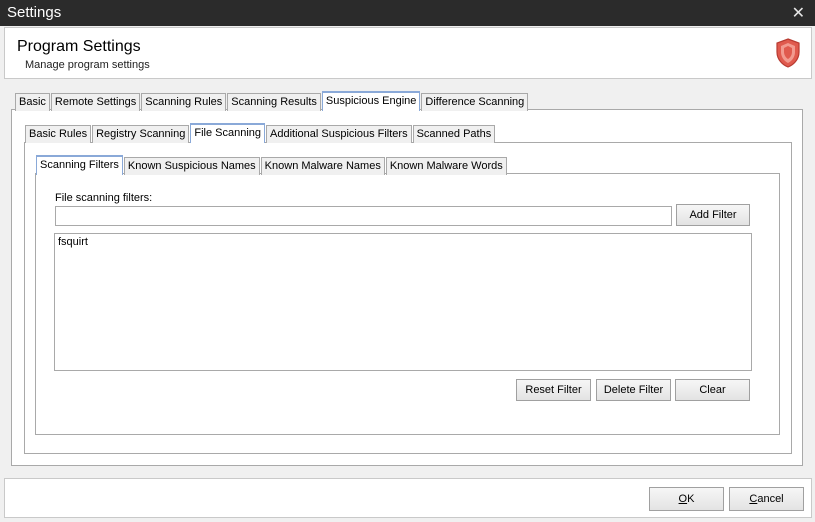 The height and width of the screenshot is (522, 815). I want to click on shield-icon, so click(788, 53).